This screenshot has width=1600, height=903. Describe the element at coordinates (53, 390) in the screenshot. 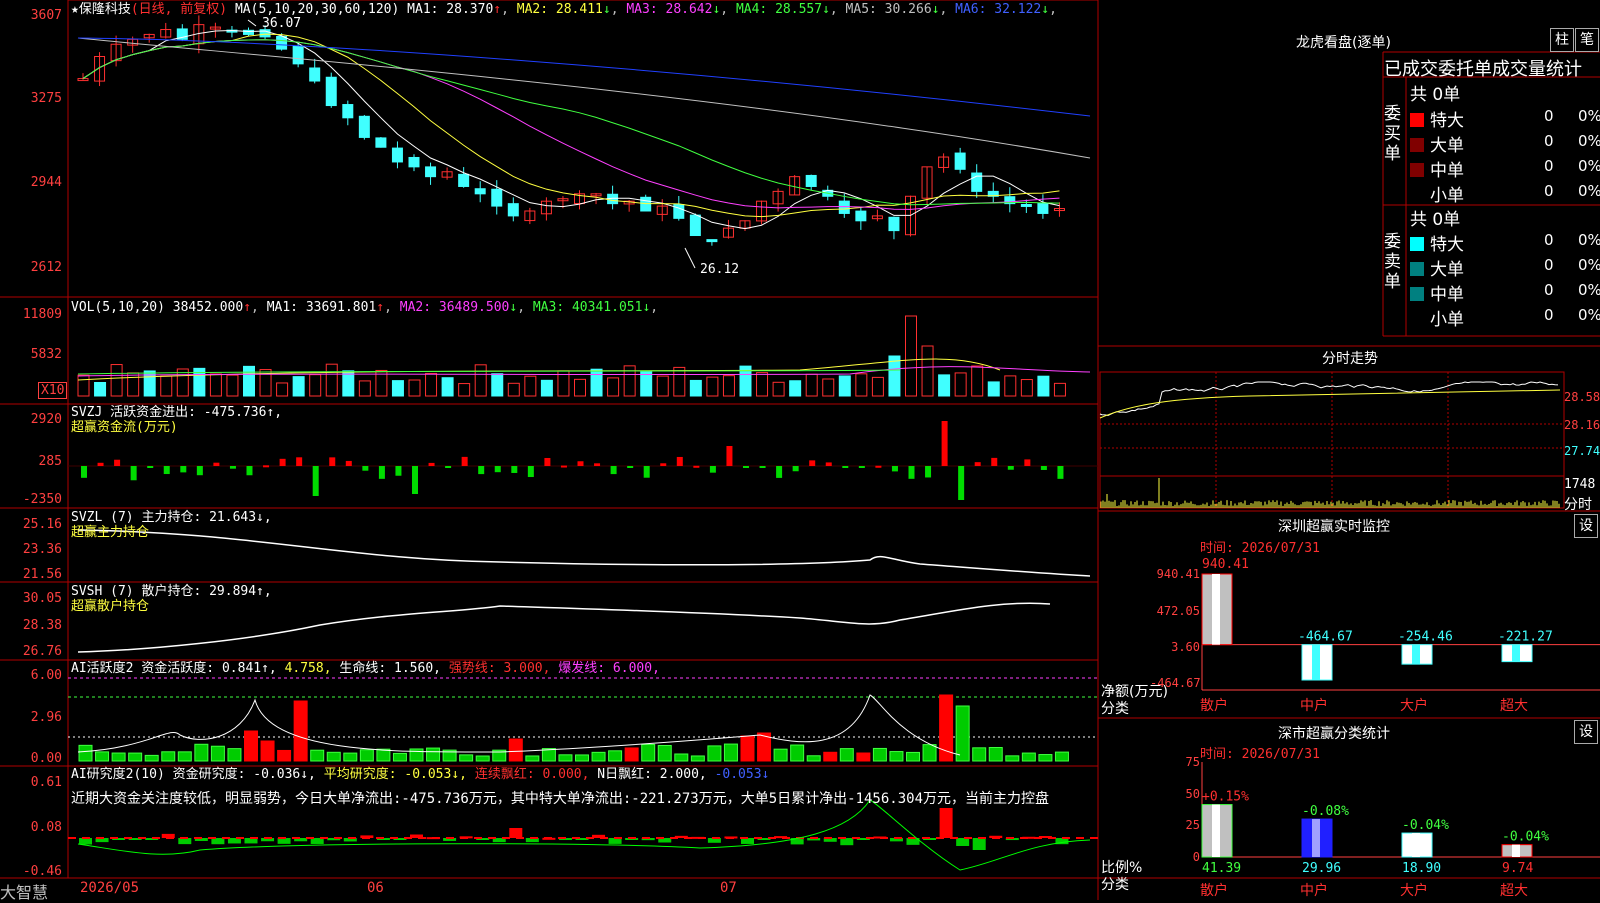

I see `vol-unit-badge: X10` at that location.